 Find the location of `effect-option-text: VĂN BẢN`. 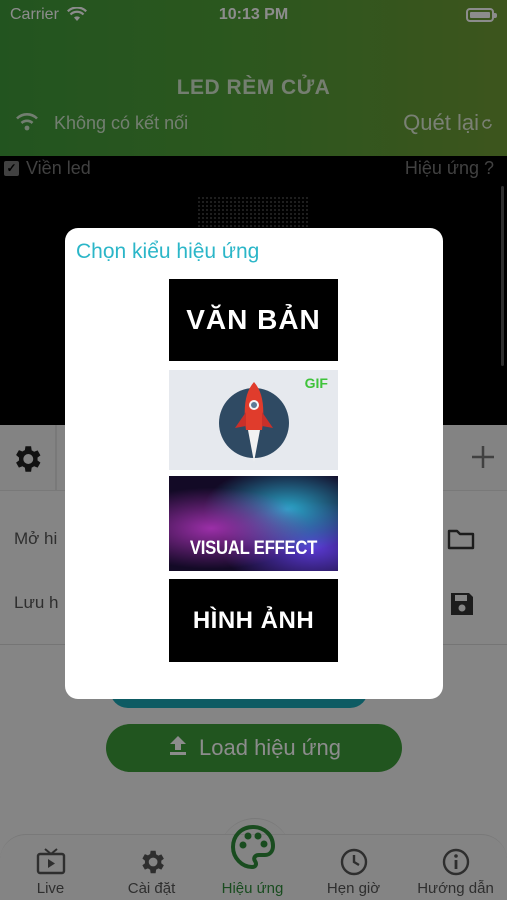

effect-option-text: VĂN BẢN is located at coordinates (253, 320).